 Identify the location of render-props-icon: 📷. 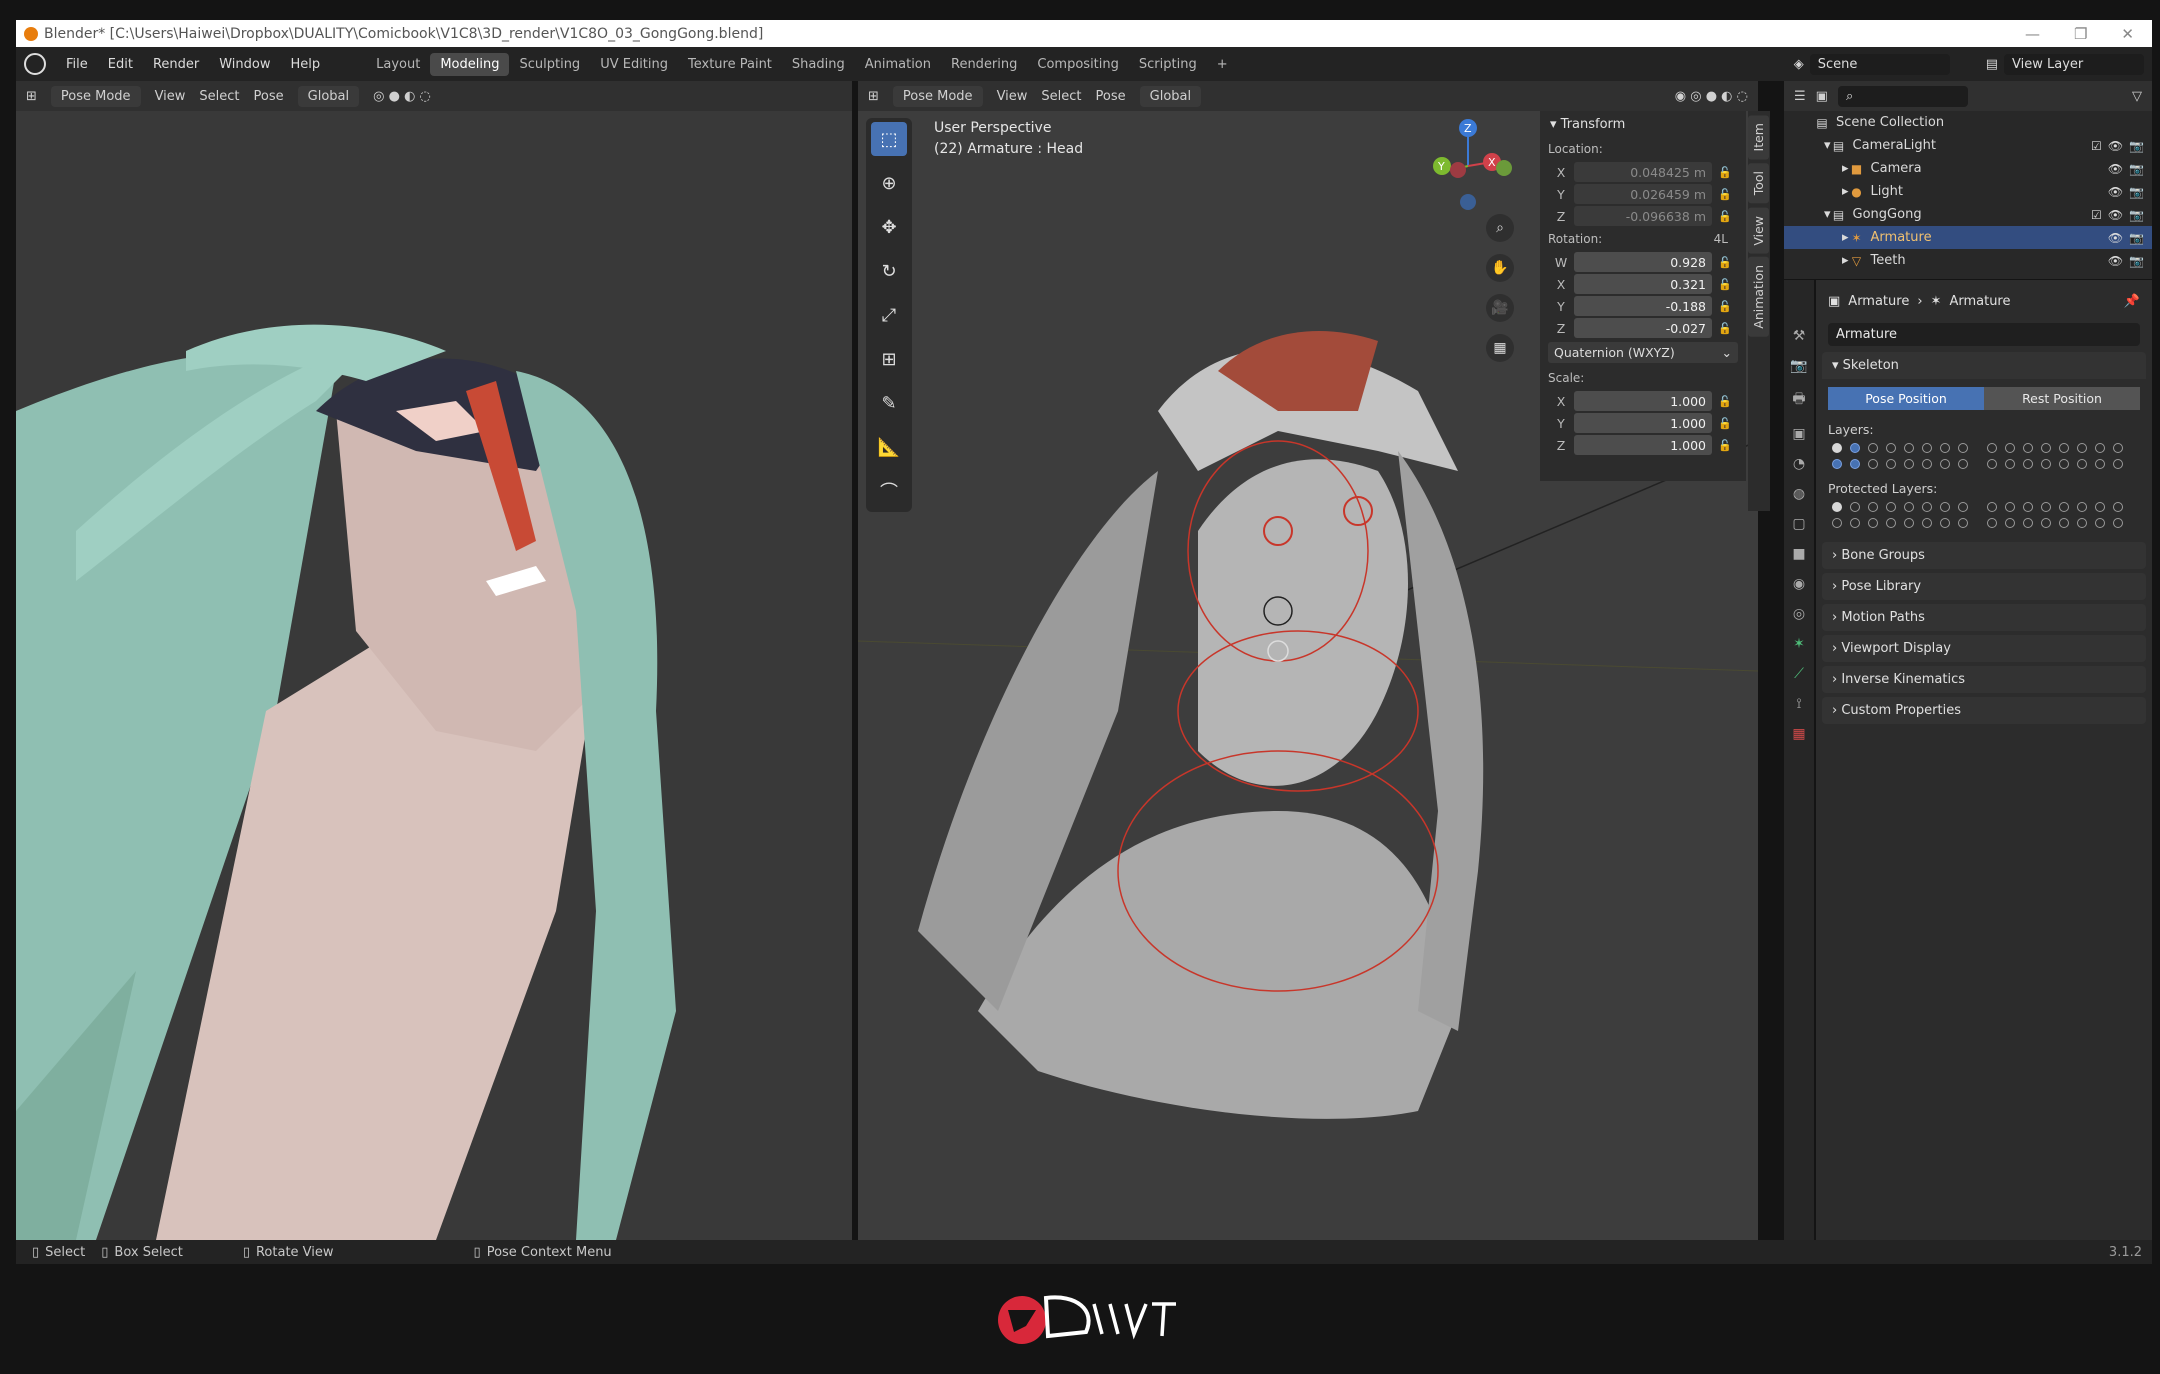
(1798, 366).